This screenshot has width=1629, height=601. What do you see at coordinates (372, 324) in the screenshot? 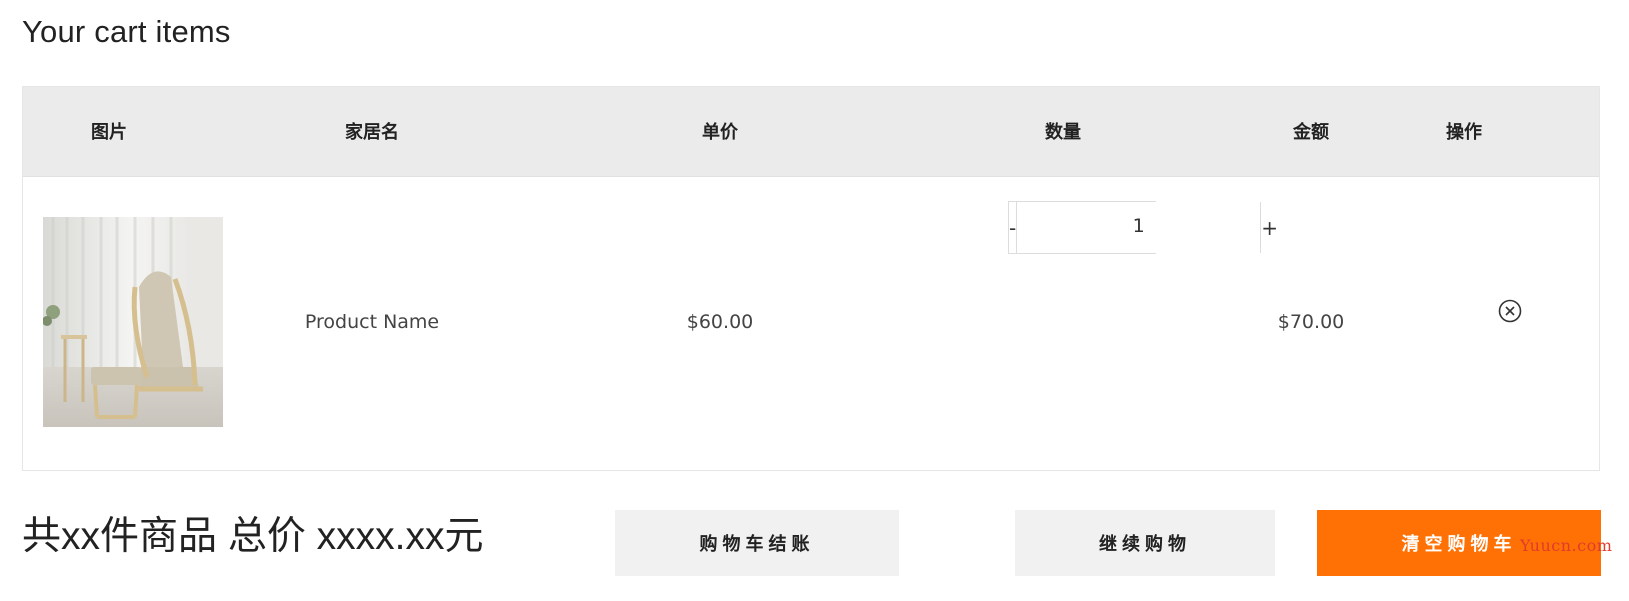
I see `product-name: Product Name` at bounding box center [372, 324].